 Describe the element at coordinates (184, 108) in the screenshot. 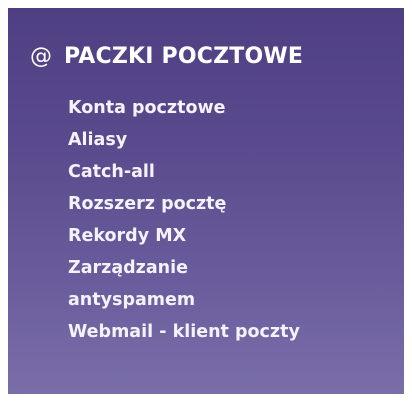

I see `menu-item-konta-pocztowe: Konta pocztowe` at that location.